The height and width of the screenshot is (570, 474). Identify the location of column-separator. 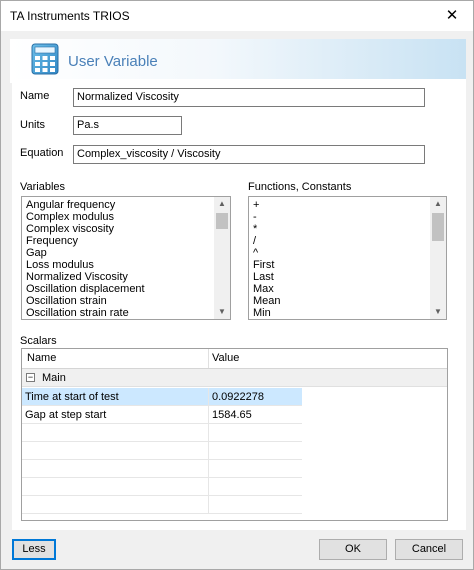
(208, 358).